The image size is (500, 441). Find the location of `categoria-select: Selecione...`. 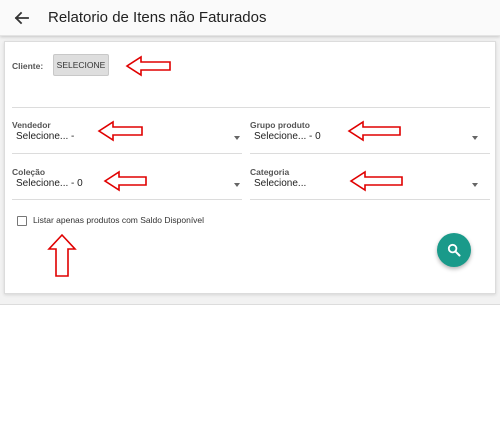

categoria-select: Selecione... is located at coordinates (280, 183).